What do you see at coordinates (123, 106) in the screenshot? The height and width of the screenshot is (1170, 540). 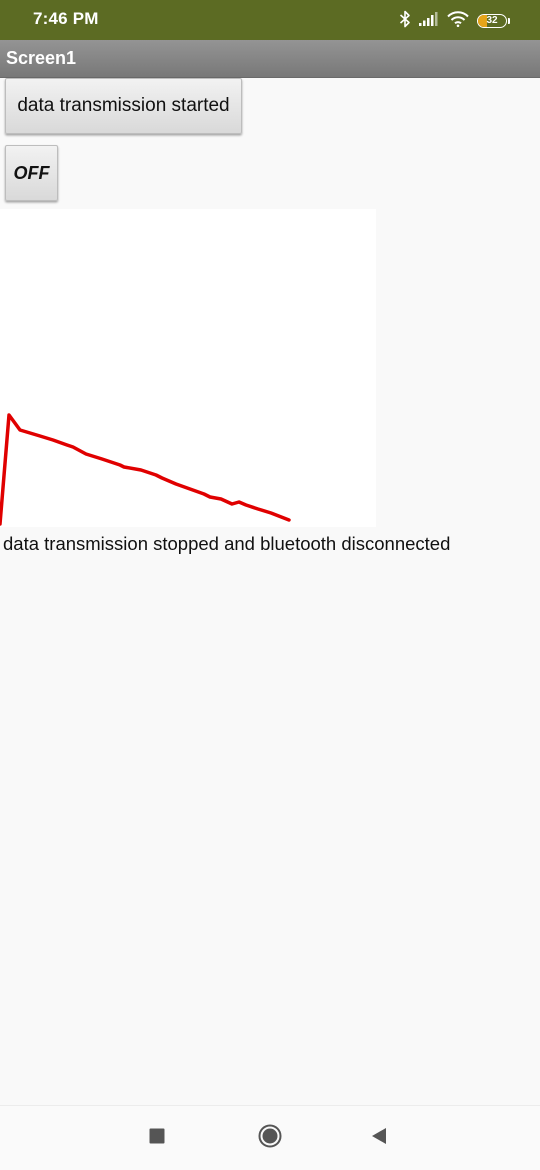 I see `data-transmission-button: data transmission started` at bounding box center [123, 106].